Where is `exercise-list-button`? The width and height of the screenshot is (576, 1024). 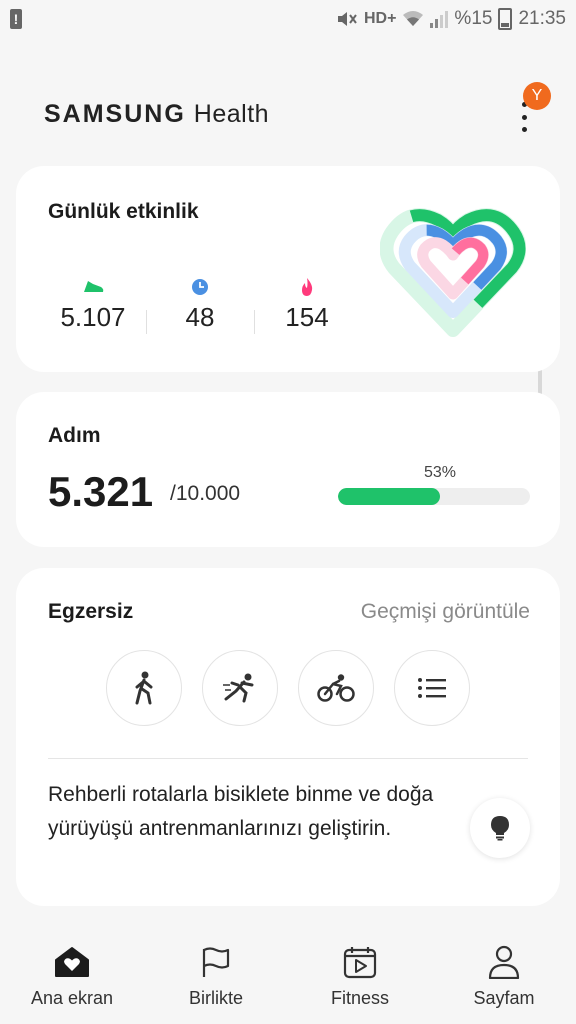
exercise-list-button is located at coordinates (432, 688).